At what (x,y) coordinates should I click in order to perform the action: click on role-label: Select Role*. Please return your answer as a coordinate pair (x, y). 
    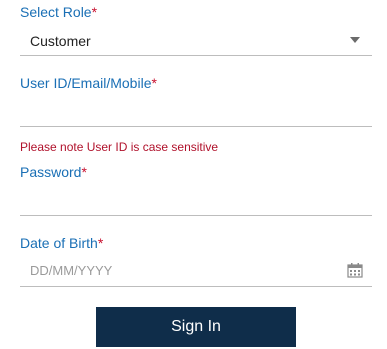
    Looking at the image, I should click on (58, 12).